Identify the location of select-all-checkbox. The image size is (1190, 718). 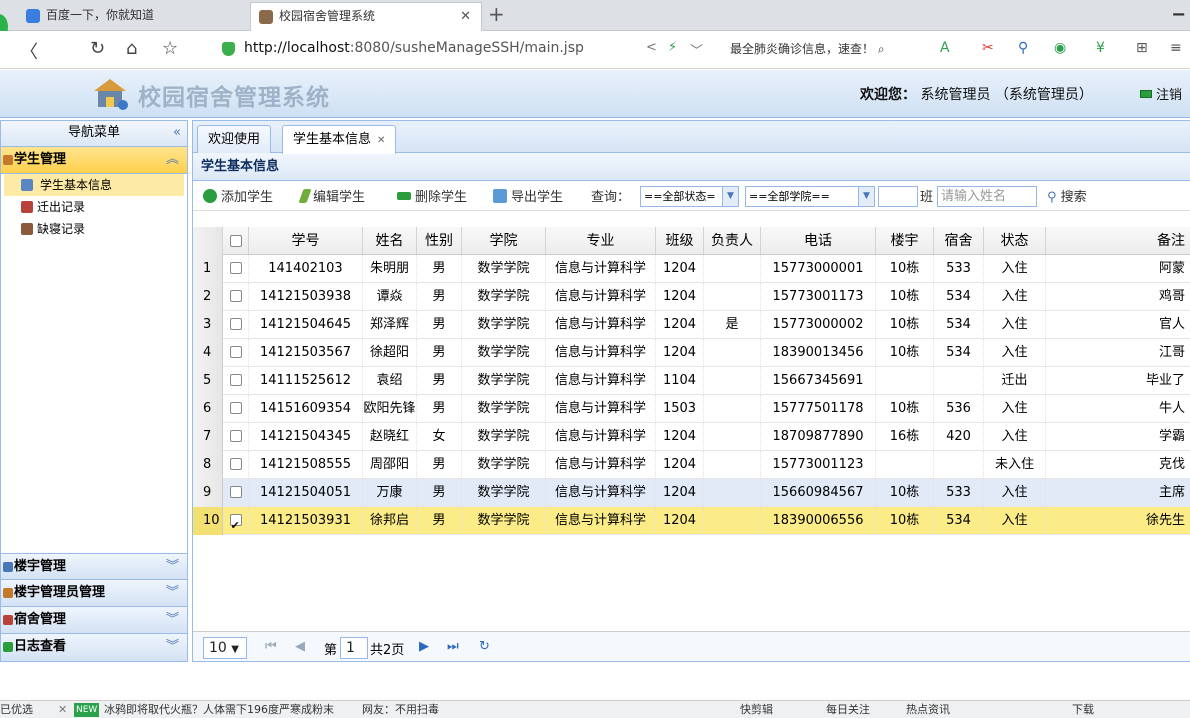
(236, 241).